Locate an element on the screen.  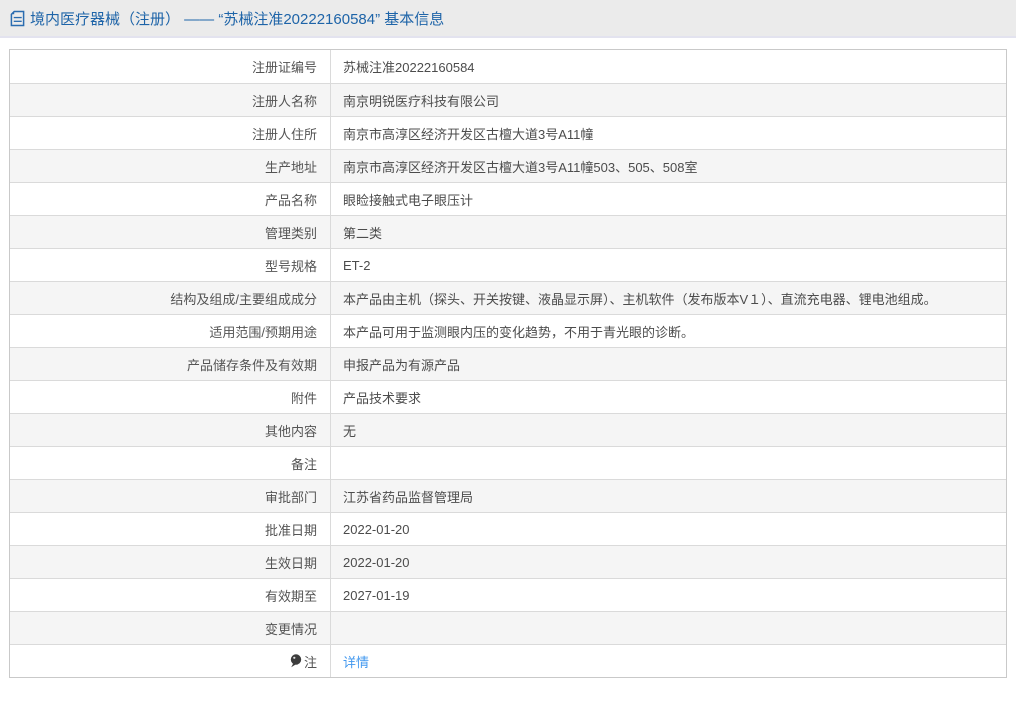
row-value: 苏械注准20222160584 is located at coordinates (409, 67).